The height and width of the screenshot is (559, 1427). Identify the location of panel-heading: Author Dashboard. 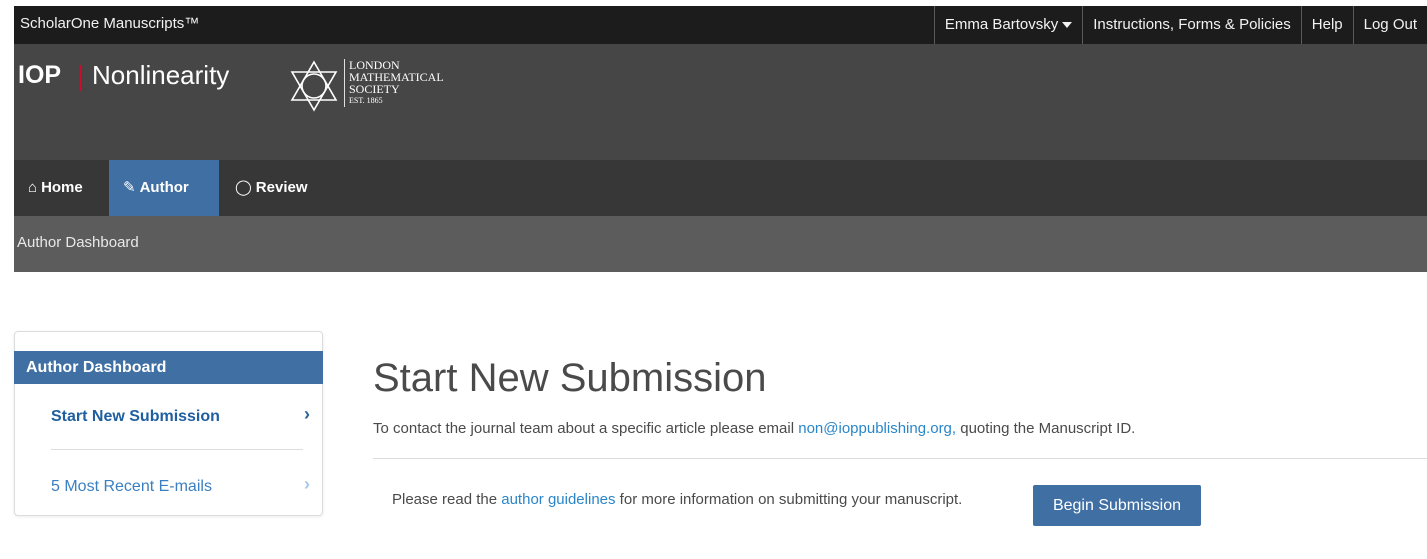
(168, 367).